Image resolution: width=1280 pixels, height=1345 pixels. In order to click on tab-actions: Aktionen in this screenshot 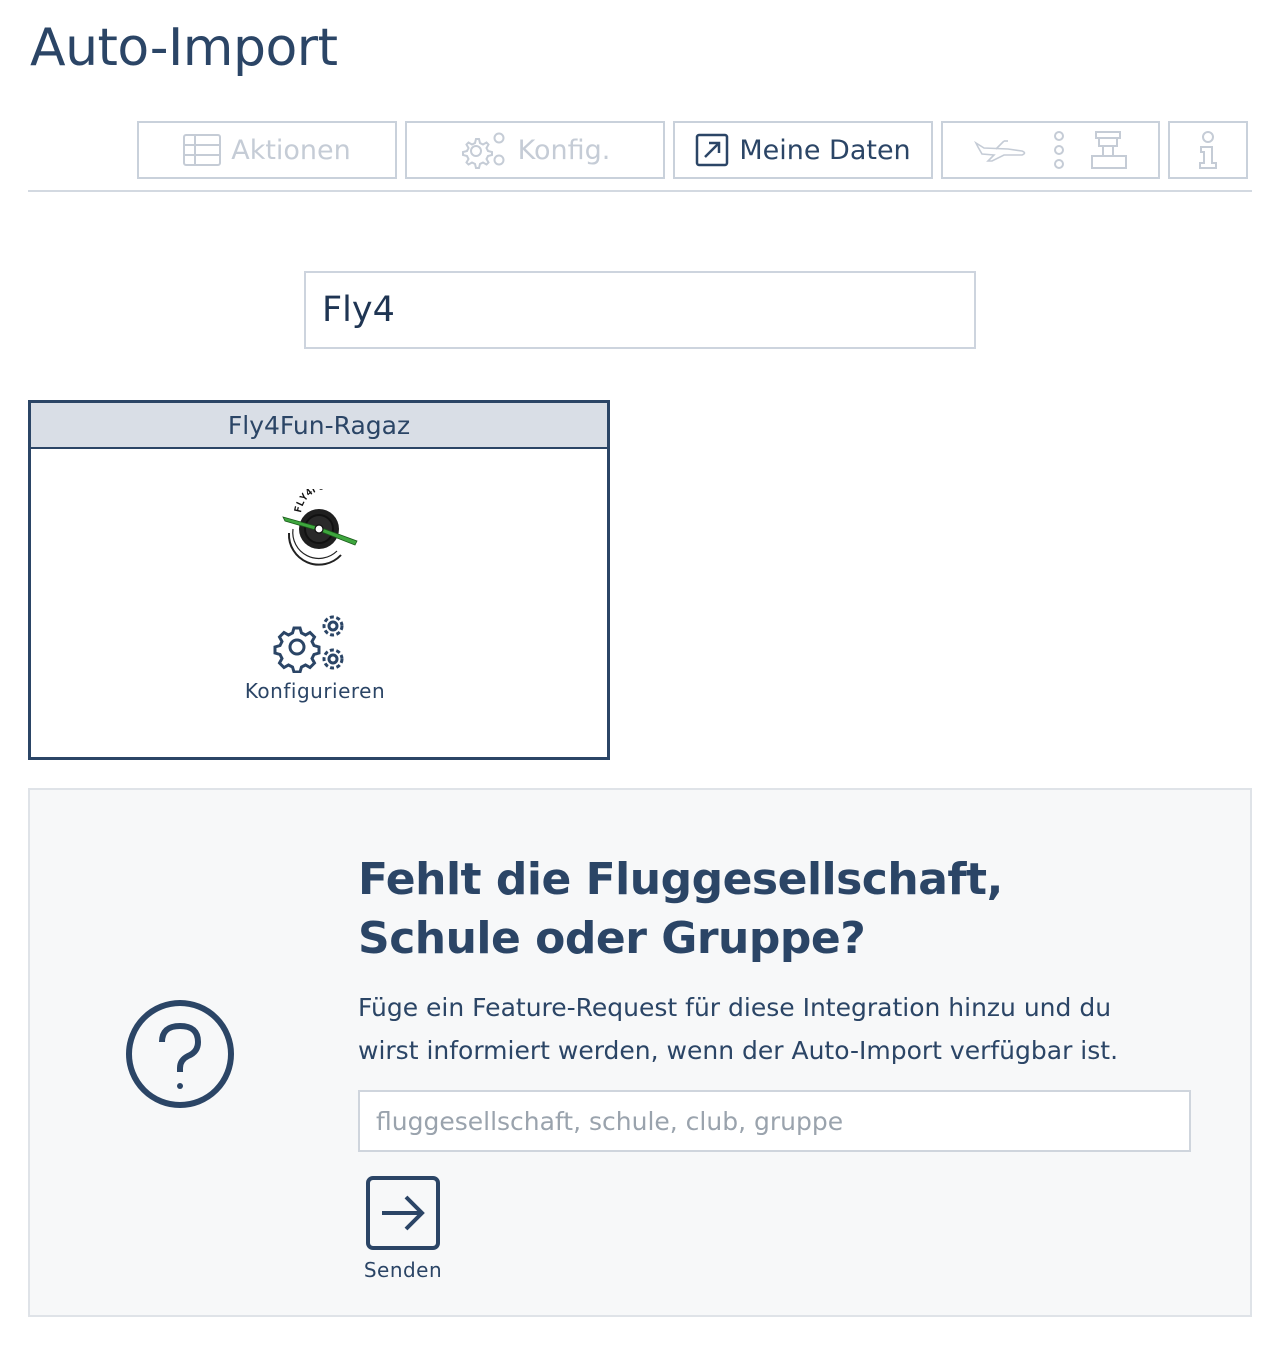, I will do `click(267, 150)`.